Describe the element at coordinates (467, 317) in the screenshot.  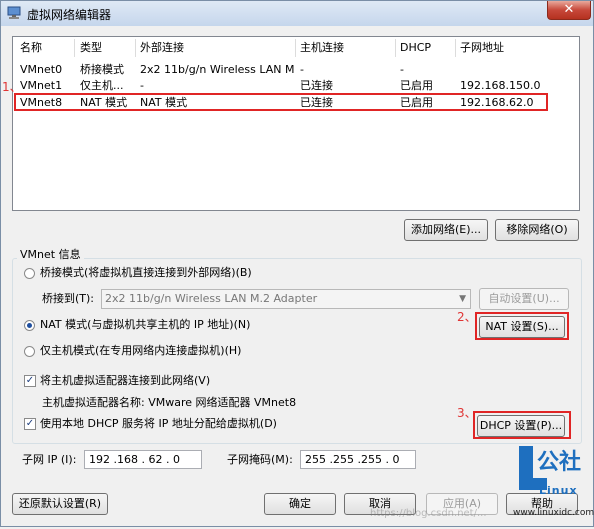
I see `annotation-step-2: 2、` at that location.